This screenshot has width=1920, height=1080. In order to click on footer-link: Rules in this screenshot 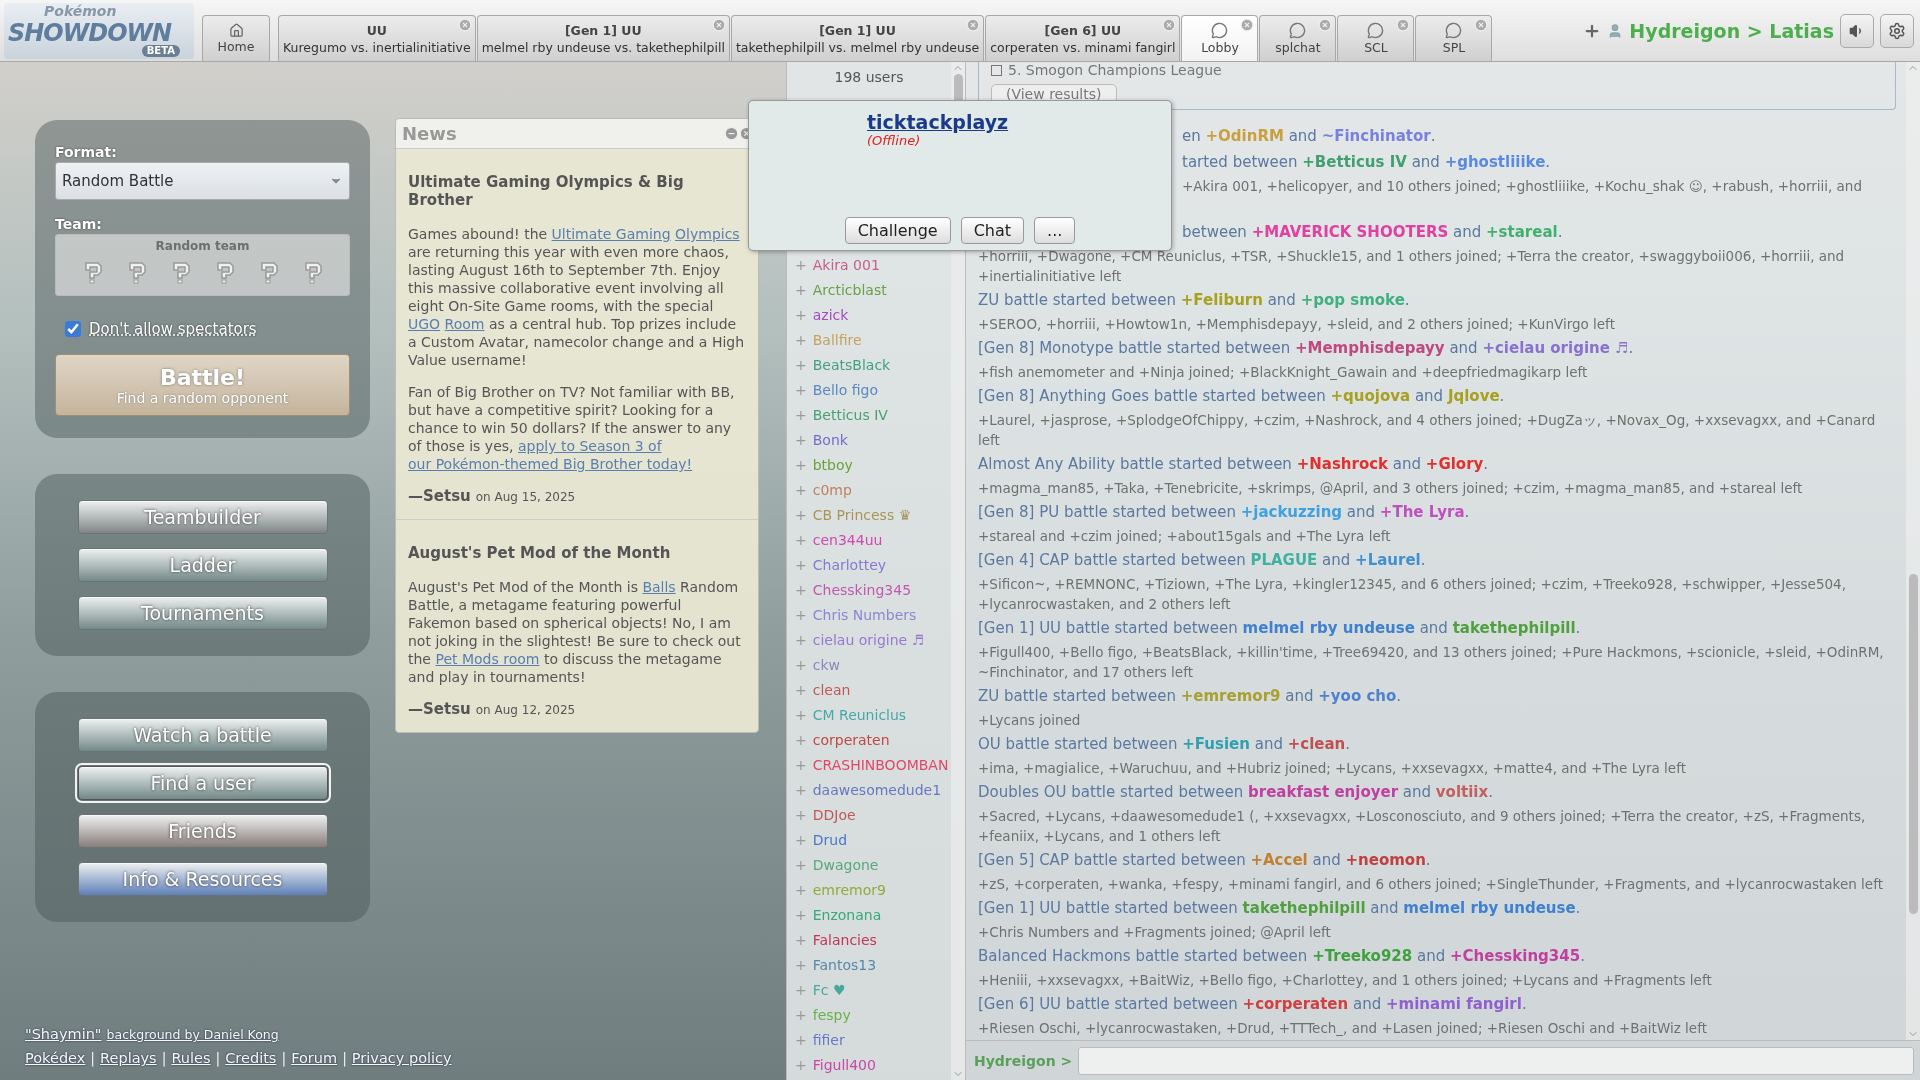, I will do `click(191, 1058)`.